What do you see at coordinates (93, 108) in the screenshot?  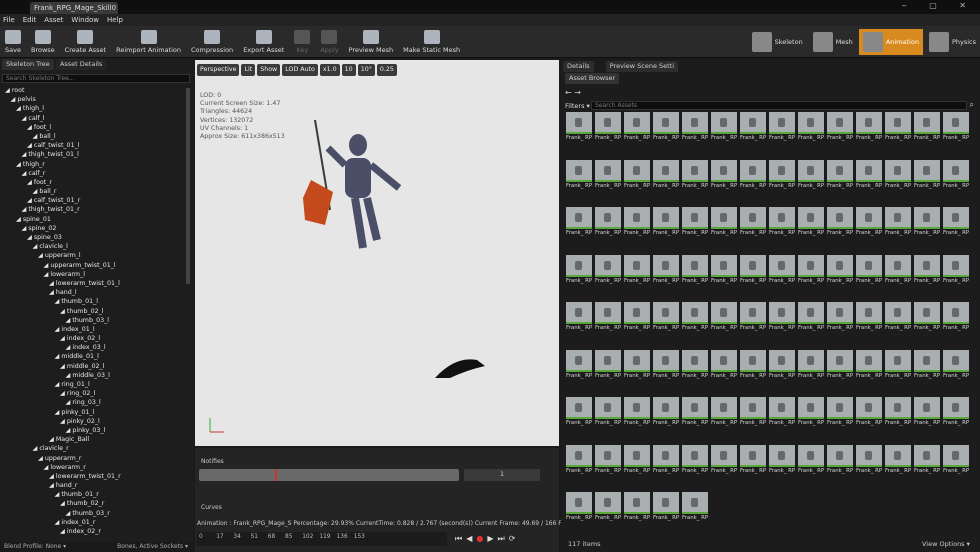 I see `tree-row-thigh_l: ◢ thigh_l` at bounding box center [93, 108].